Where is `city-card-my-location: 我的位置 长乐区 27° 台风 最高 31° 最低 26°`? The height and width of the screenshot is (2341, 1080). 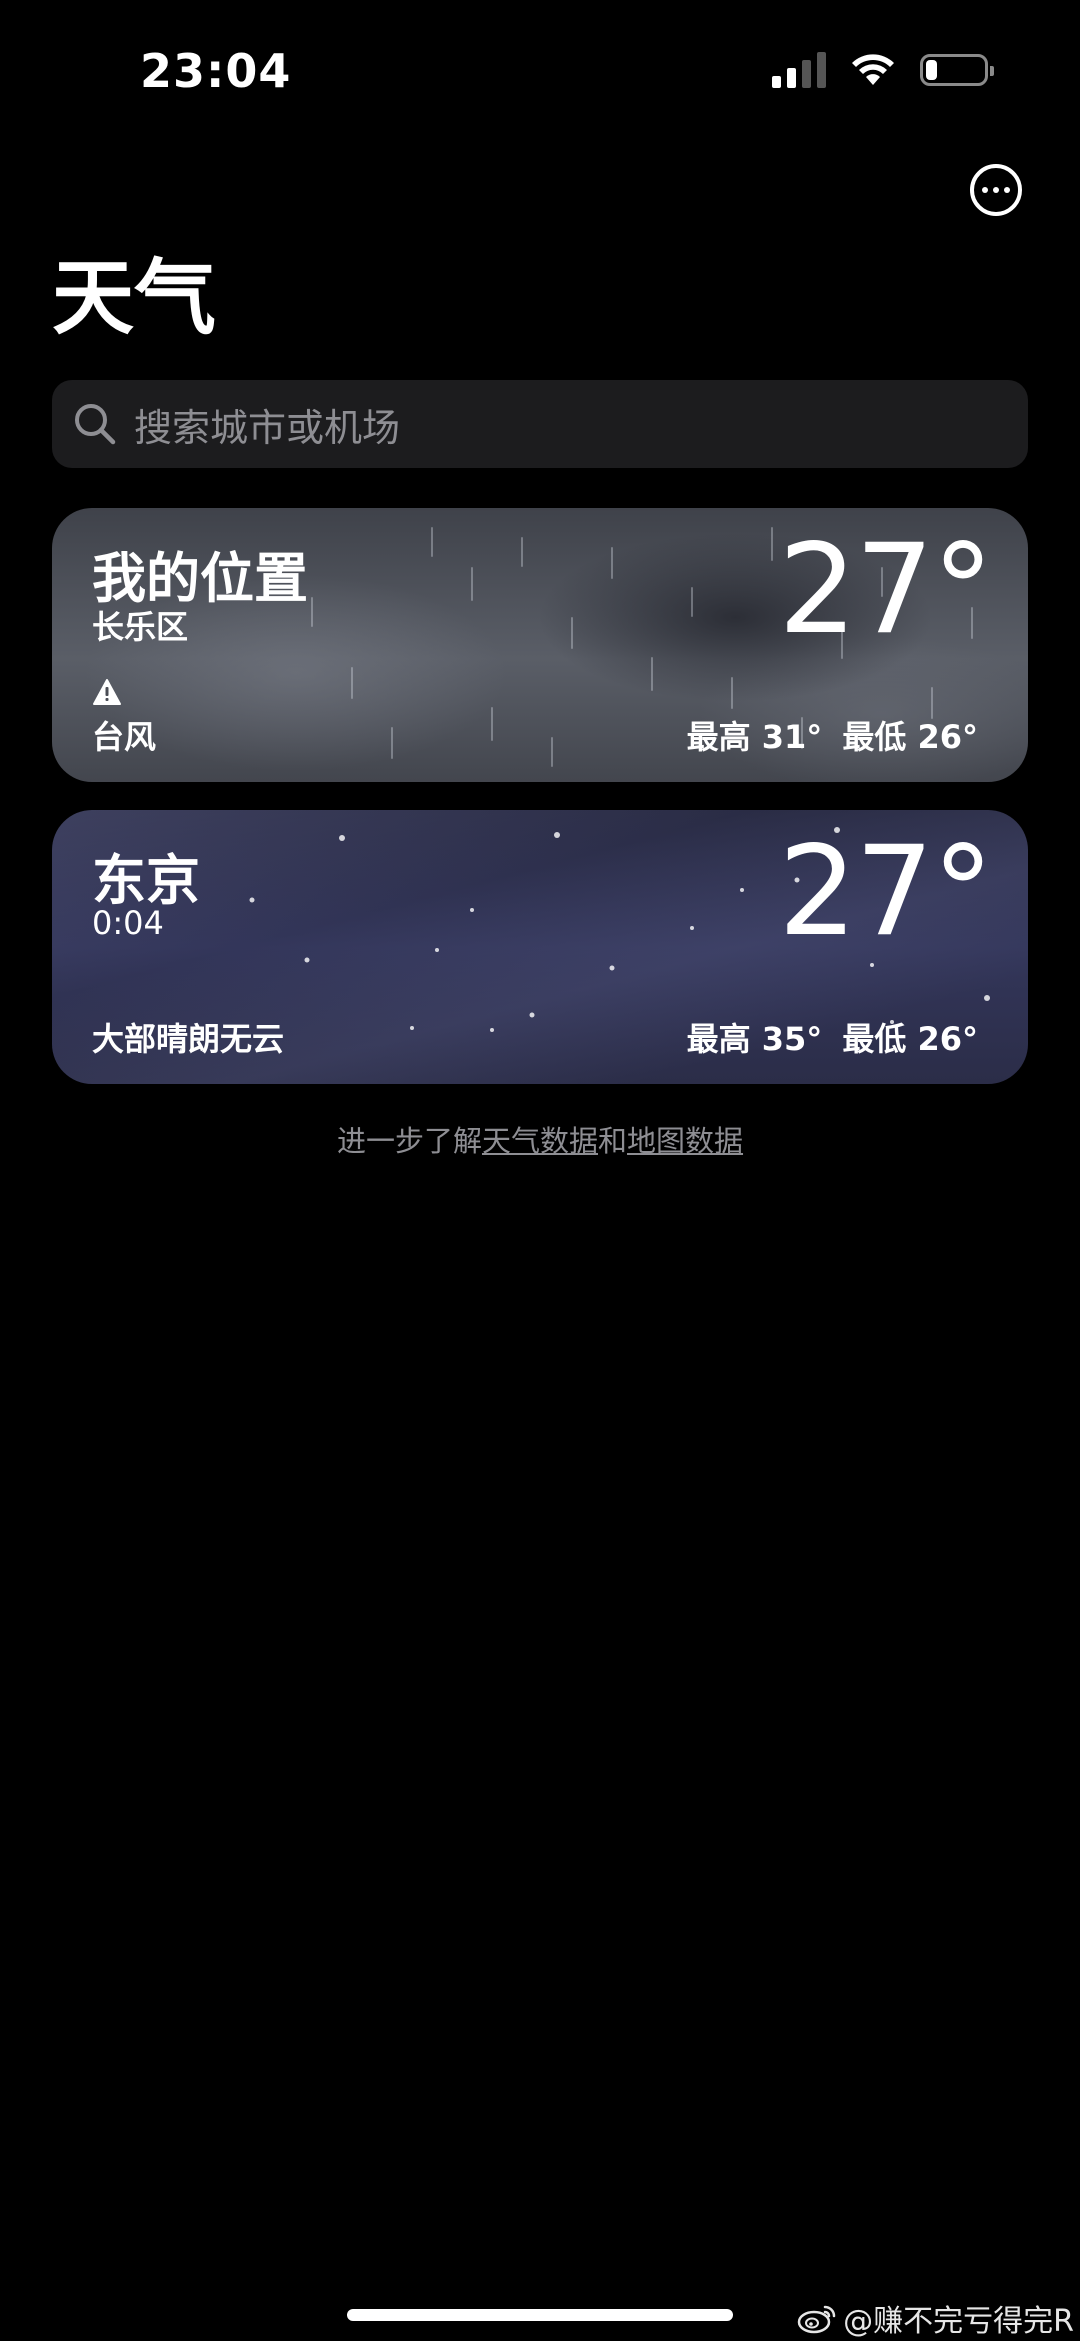 city-card-my-location: 我的位置 长乐区 27° 台风 最高 31° 最低 26° is located at coordinates (540, 645).